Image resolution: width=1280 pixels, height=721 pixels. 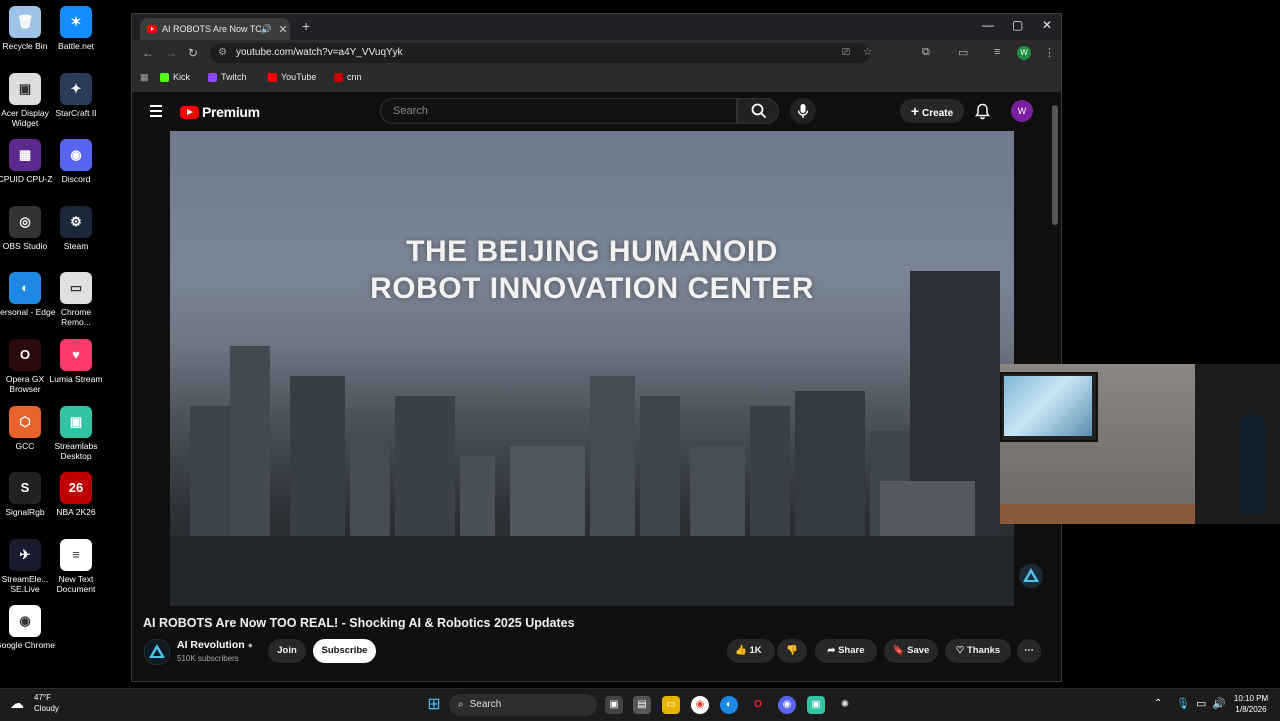 I want to click on youtube-logo-icon, so click(x=189, y=112).